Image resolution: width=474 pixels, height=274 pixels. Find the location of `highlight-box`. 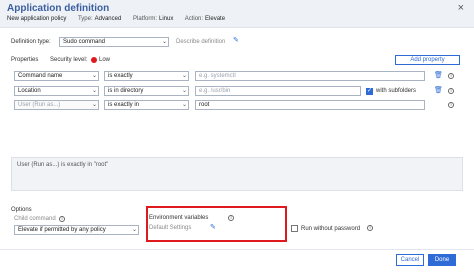

highlight-box is located at coordinates (216, 224).